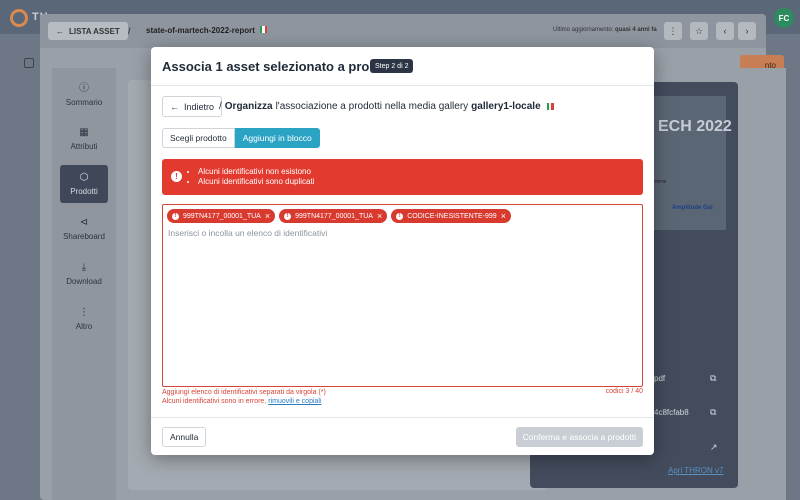 Image resolution: width=800 pixels, height=500 pixels. I want to click on confirm-button: Conferma e associa a prodotti, so click(579, 437).